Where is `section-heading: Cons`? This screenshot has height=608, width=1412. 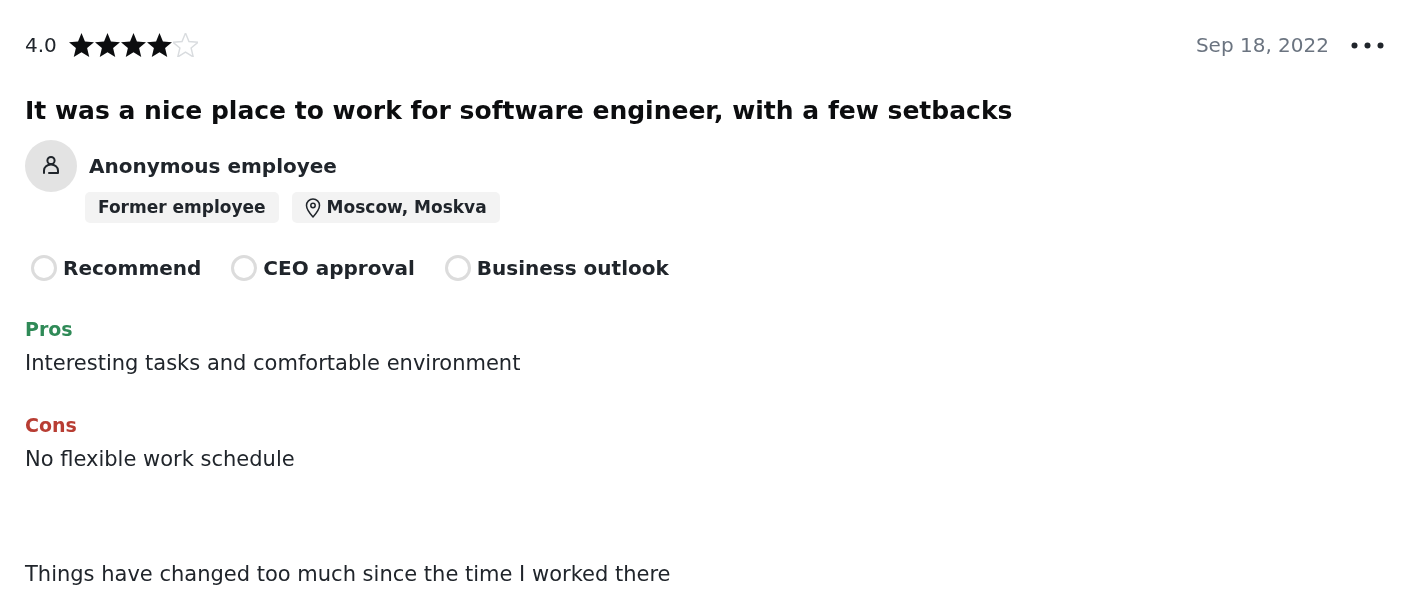 section-heading: Cons is located at coordinates (51, 425).